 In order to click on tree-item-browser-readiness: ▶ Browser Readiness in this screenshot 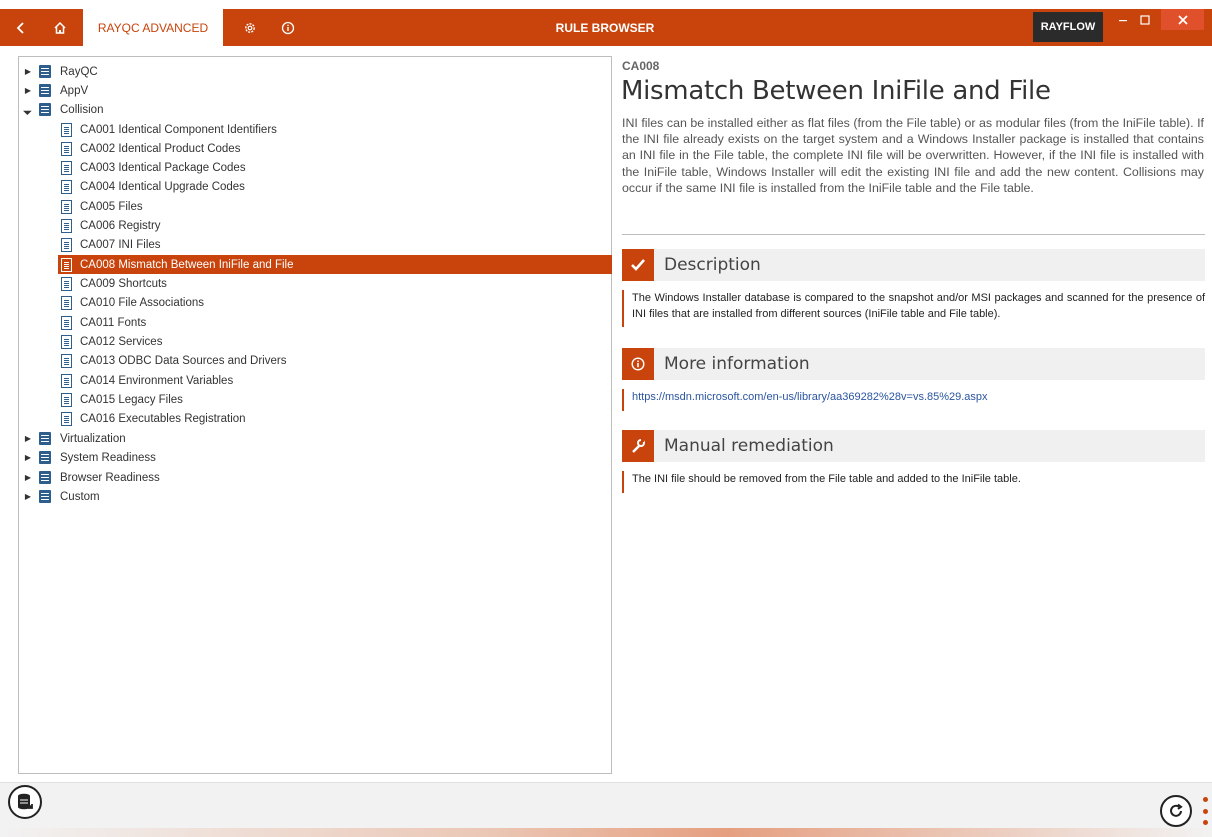, I will do `click(91, 477)`.